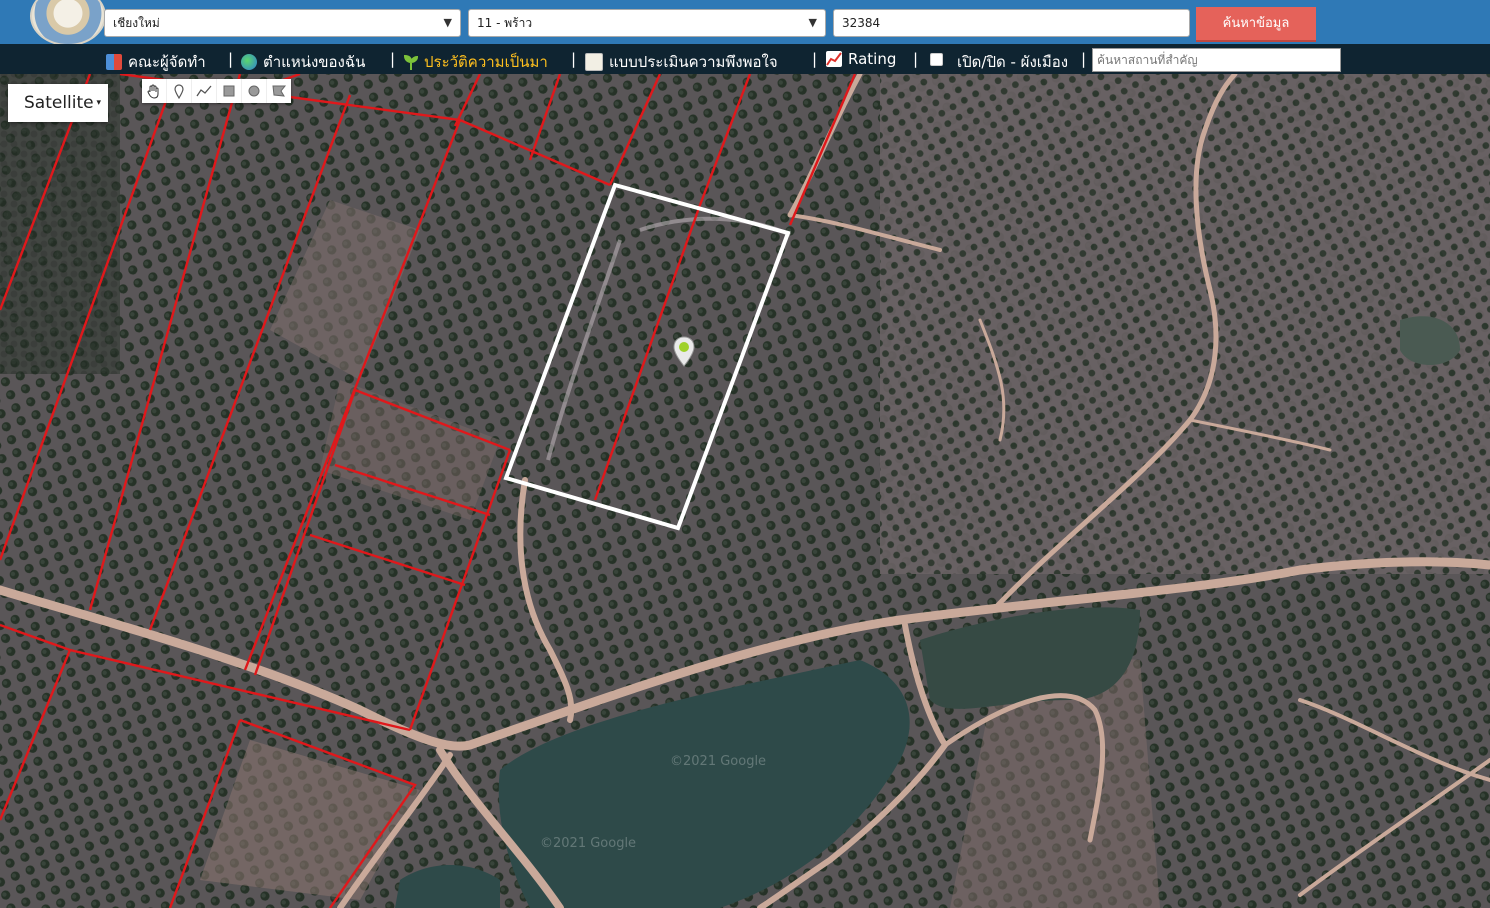  I want to click on place-search-input: ค้นหาสถานที่สำคัญ, so click(1216, 60).